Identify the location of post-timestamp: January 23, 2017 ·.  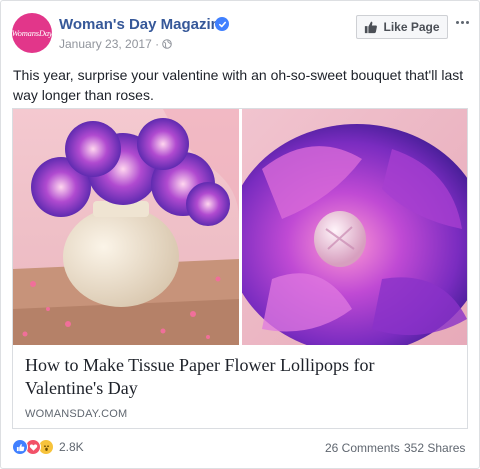
(109, 44).